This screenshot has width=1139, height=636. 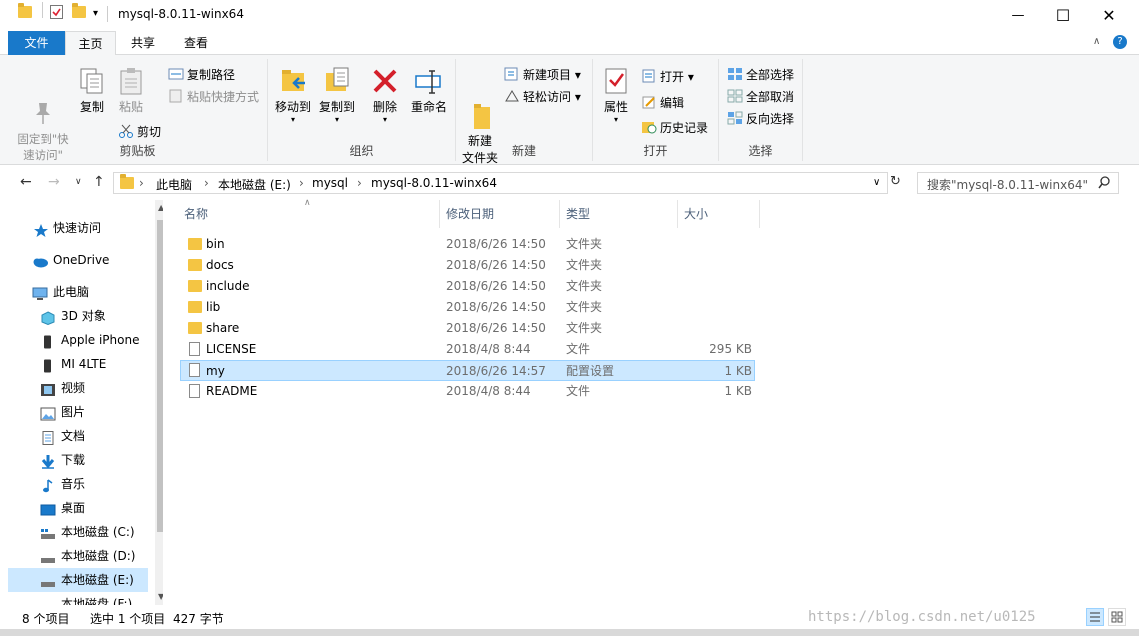 What do you see at coordinates (213, 97) in the screenshot?
I see `paste-shortcut-button: 粘贴快捷方式` at bounding box center [213, 97].